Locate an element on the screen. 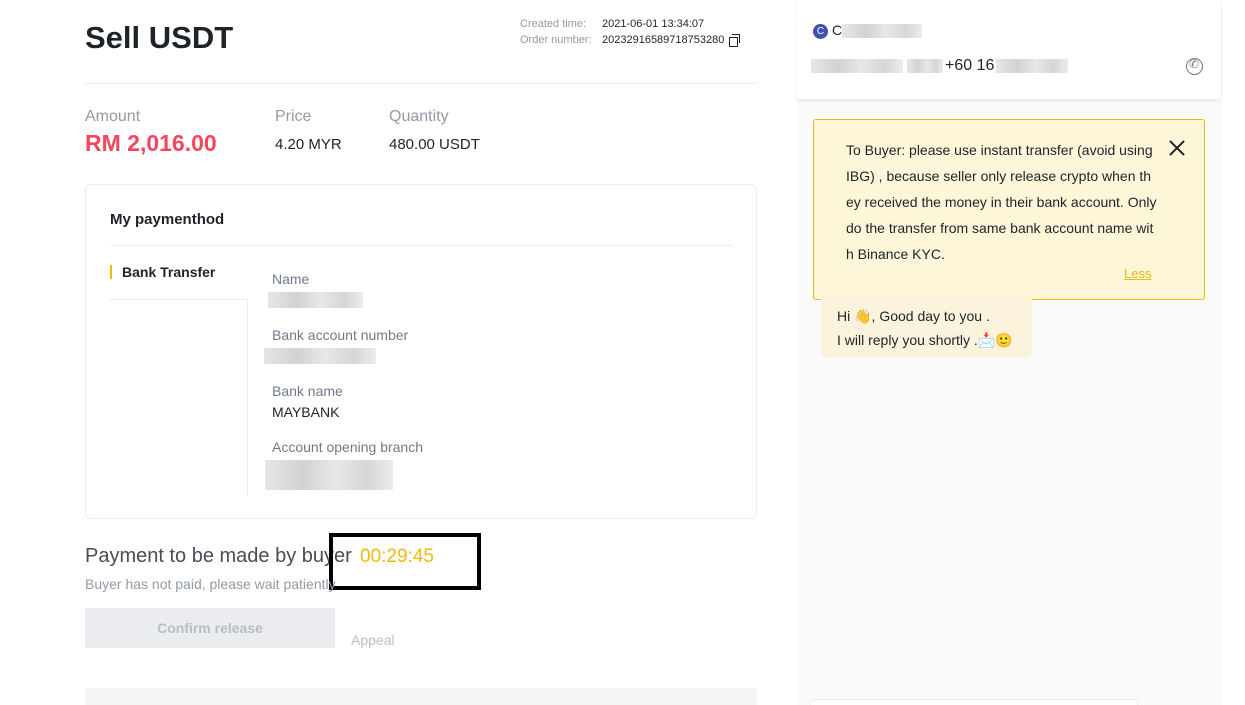 This screenshot has height=705, width=1245. field-label: Account opening branch is located at coordinates (347, 447).